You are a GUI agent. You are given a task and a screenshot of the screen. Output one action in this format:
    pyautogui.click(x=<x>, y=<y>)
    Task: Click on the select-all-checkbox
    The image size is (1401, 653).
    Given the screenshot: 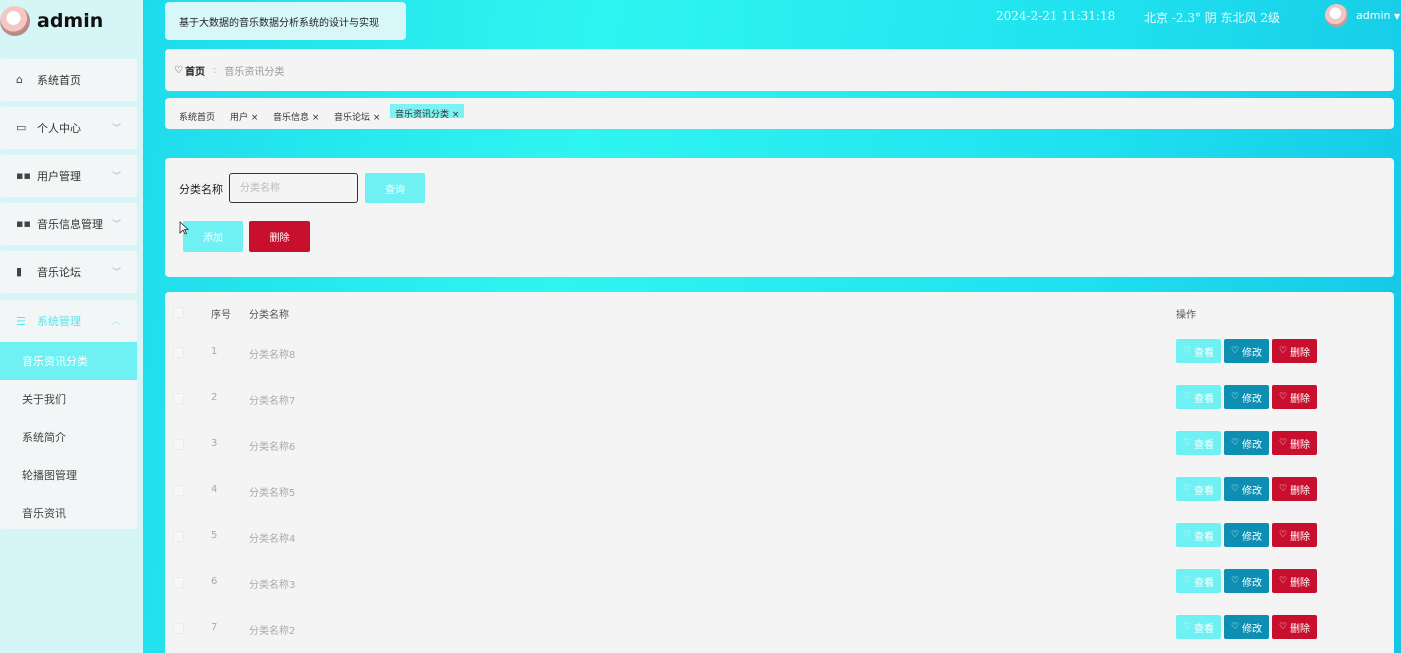 What is the action you would take?
    pyautogui.click(x=178, y=312)
    